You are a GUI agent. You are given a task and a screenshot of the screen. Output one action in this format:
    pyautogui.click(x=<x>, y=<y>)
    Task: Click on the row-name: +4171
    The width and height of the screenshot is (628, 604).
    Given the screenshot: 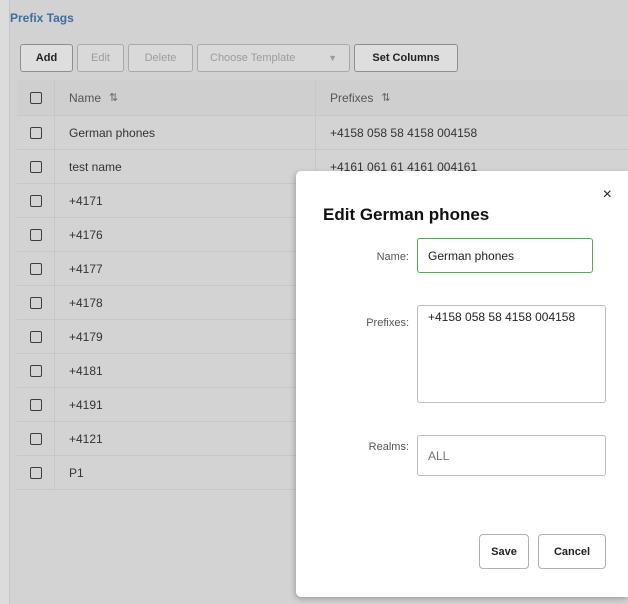 What is the action you would take?
    pyautogui.click(x=185, y=200)
    